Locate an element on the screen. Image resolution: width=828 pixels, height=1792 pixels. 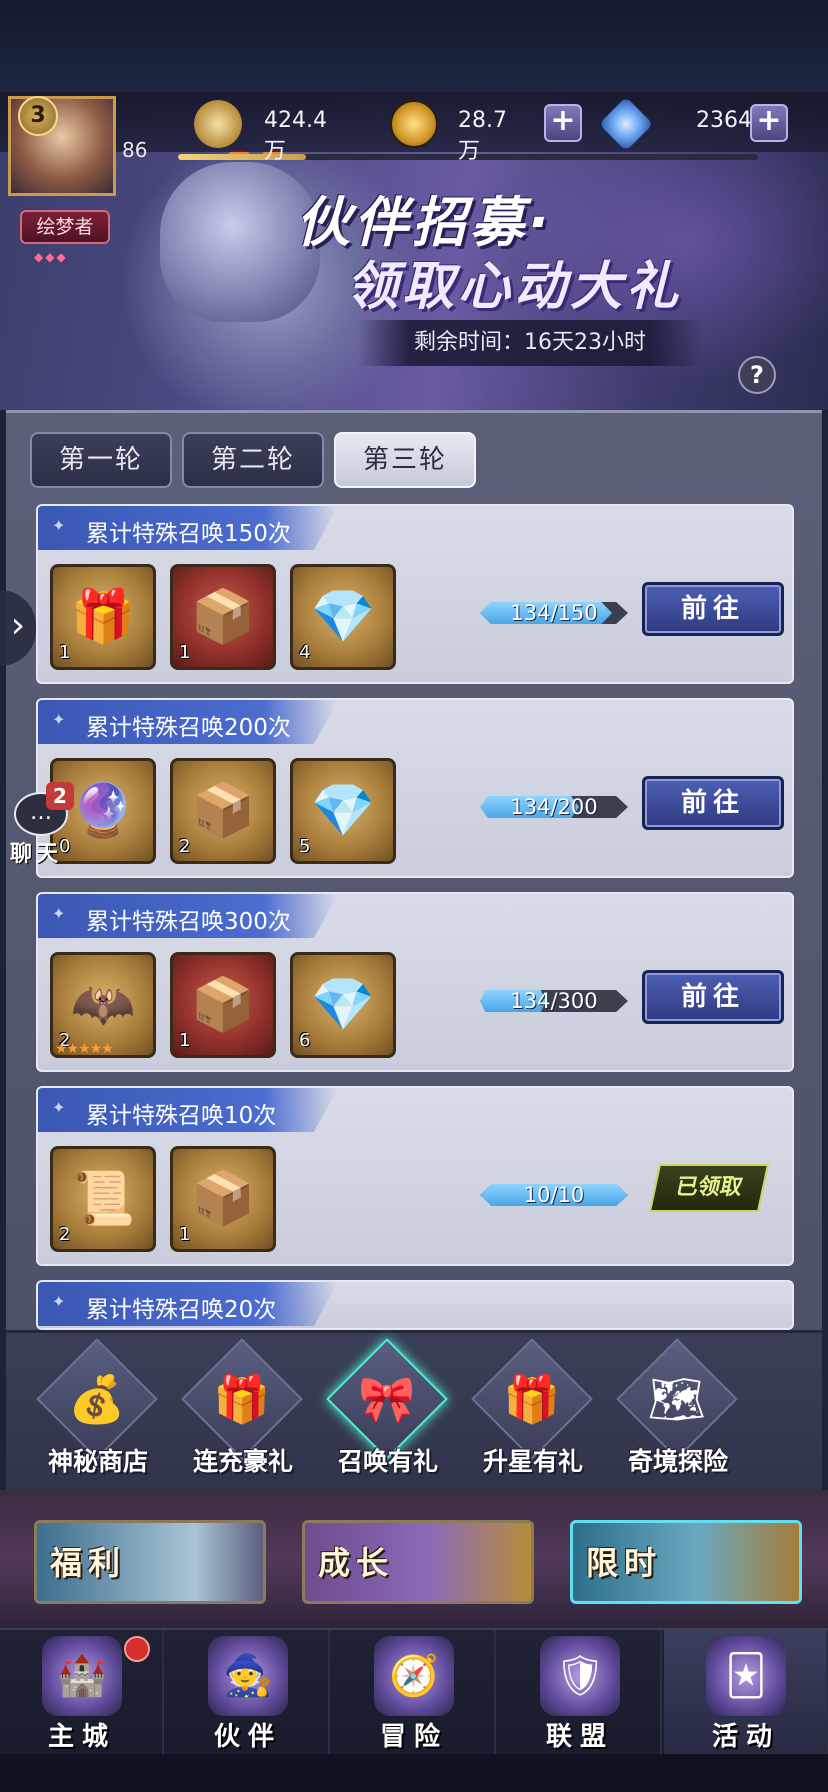
event-label: 连充豪礼 is located at coordinates (242, 1461).